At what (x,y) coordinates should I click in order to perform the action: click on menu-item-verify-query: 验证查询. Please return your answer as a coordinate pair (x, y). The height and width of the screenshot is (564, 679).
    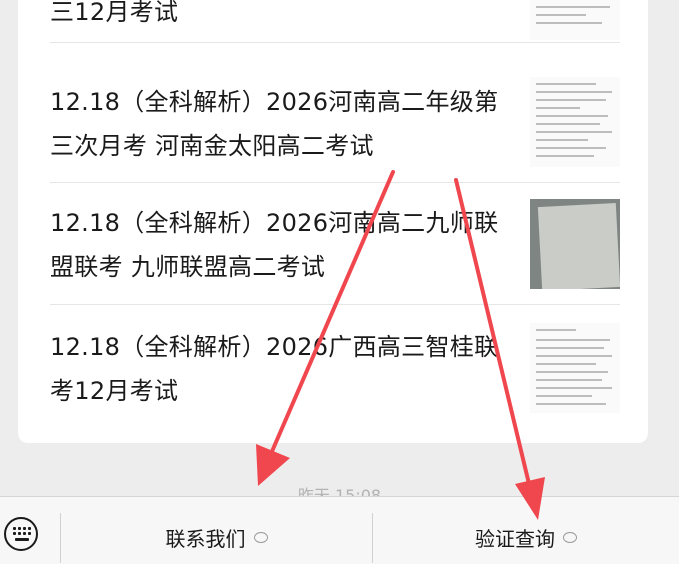
    Looking at the image, I should click on (526, 537).